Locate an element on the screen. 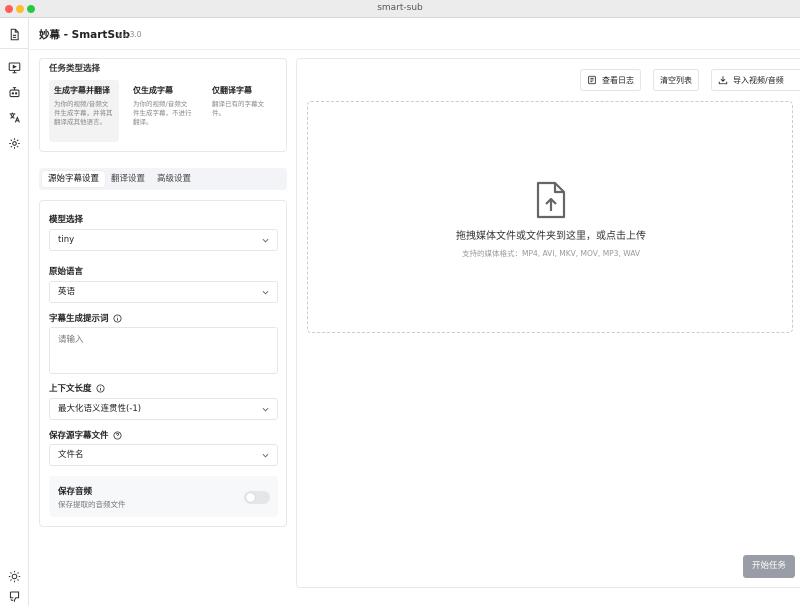  task-option-translate-only: 仅翻译字幕 翻译已有的字幕文件。 is located at coordinates (242, 111).